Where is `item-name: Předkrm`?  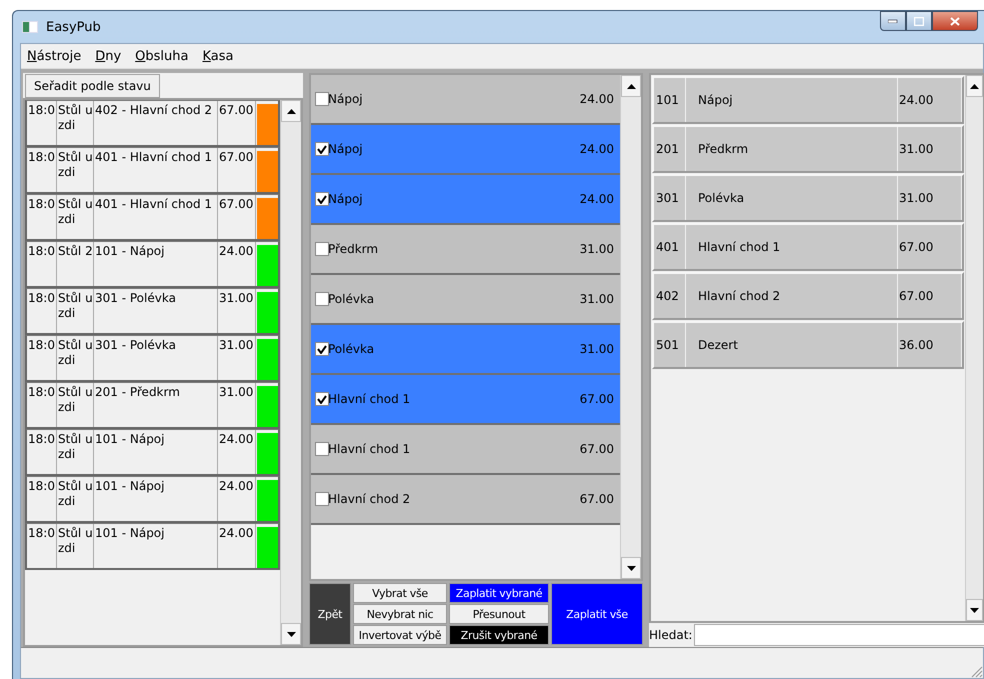 item-name: Předkrm is located at coordinates (354, 249).